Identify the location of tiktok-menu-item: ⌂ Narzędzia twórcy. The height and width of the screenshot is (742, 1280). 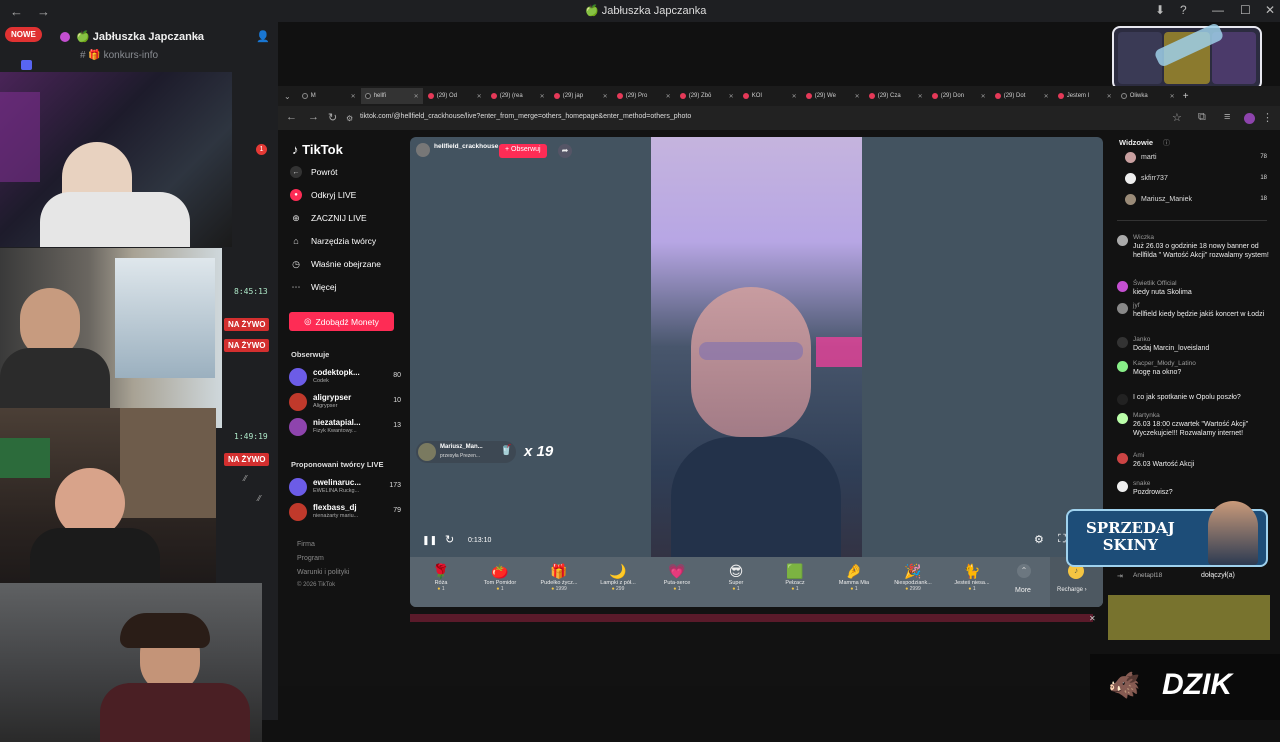
(333, 241).